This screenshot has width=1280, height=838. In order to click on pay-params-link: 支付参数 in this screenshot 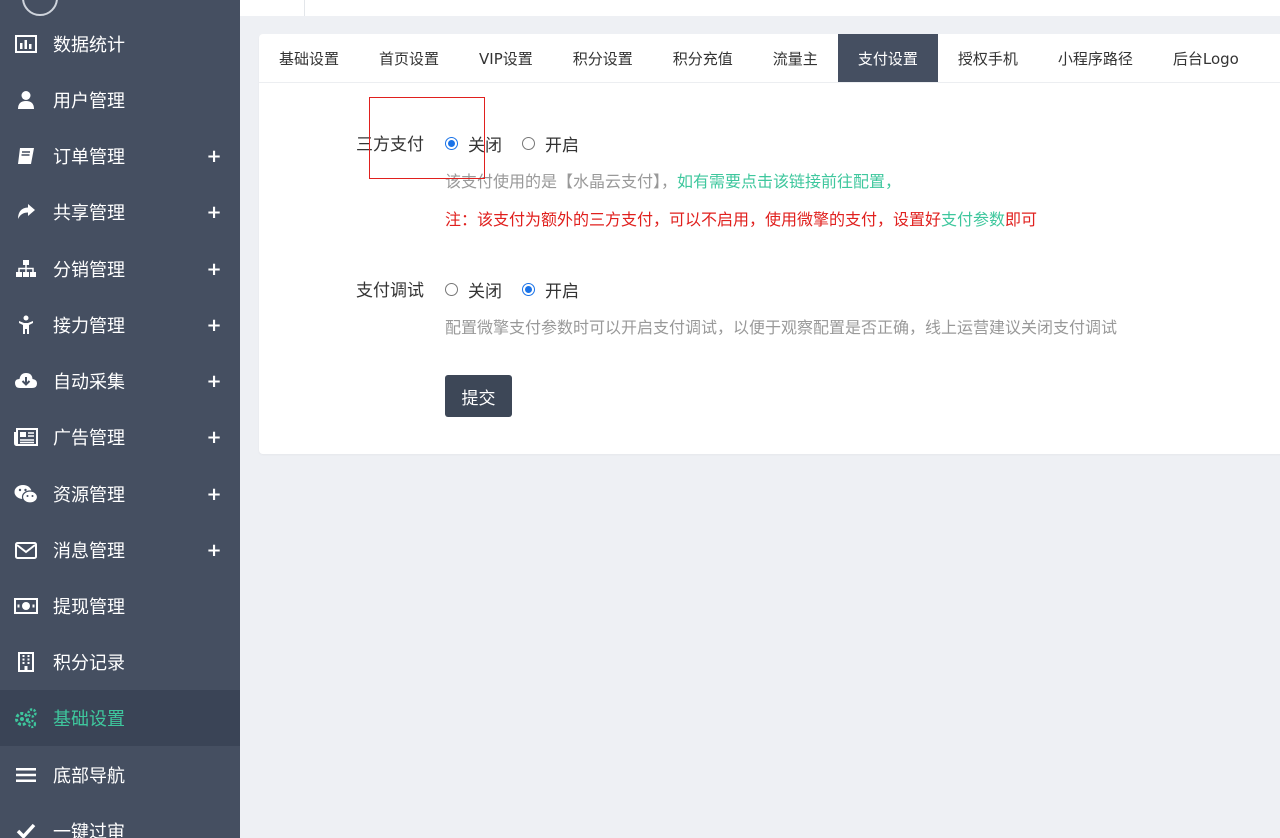, I will do `click(973, 219)`.